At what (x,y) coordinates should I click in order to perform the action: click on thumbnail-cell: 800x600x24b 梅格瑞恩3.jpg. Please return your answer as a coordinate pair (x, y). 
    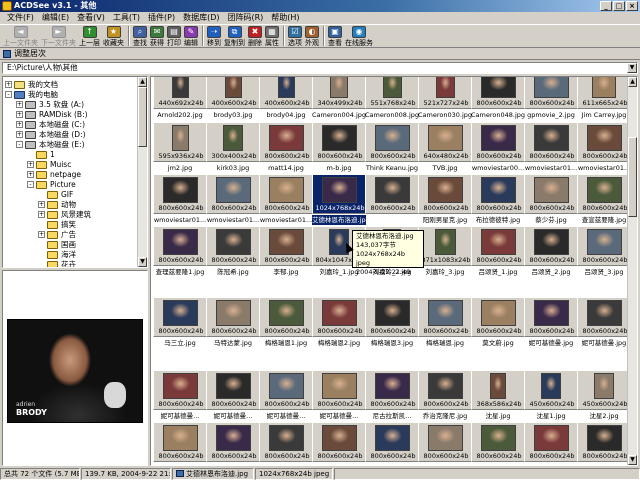
    Looking at the image, I should click on (392, 323).